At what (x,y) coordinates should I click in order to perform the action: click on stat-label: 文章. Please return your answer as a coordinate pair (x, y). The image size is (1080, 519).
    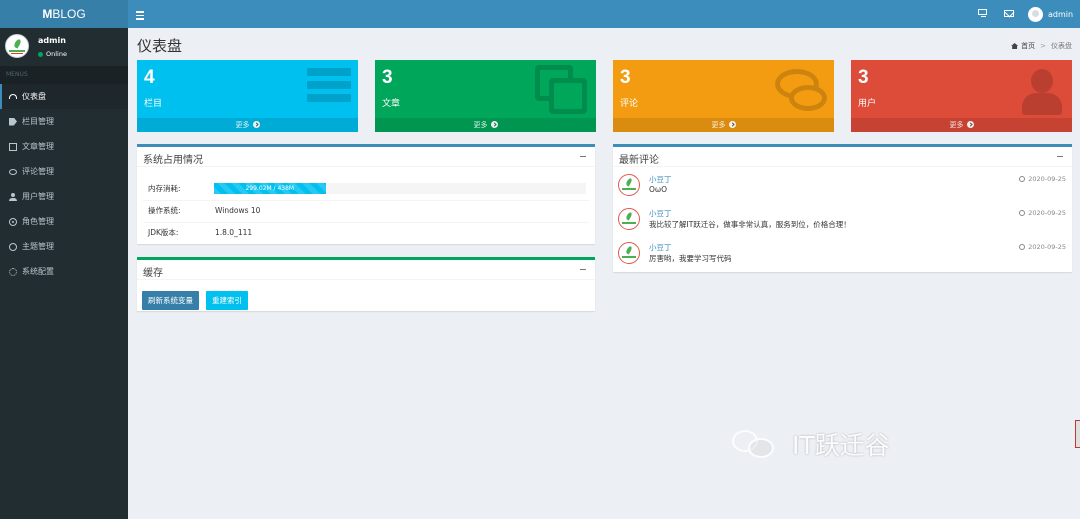
    Looking at the image, I should click on (391, 104).